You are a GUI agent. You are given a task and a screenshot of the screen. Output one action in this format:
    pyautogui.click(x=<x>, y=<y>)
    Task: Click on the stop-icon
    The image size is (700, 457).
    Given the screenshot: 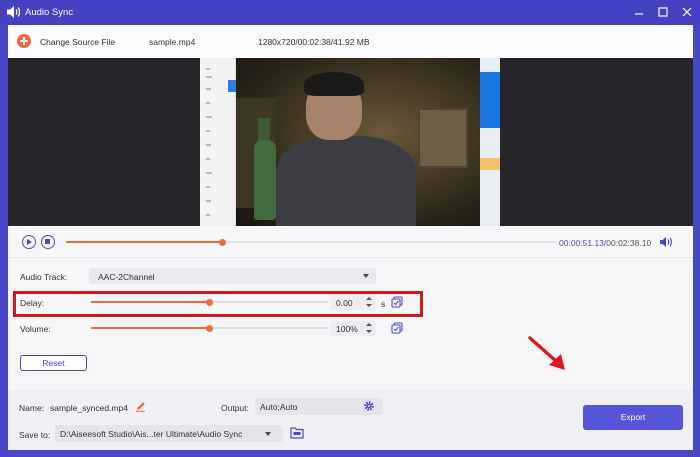 What is the action you would take?
    pyautogui.click(x=48, y=242)
    